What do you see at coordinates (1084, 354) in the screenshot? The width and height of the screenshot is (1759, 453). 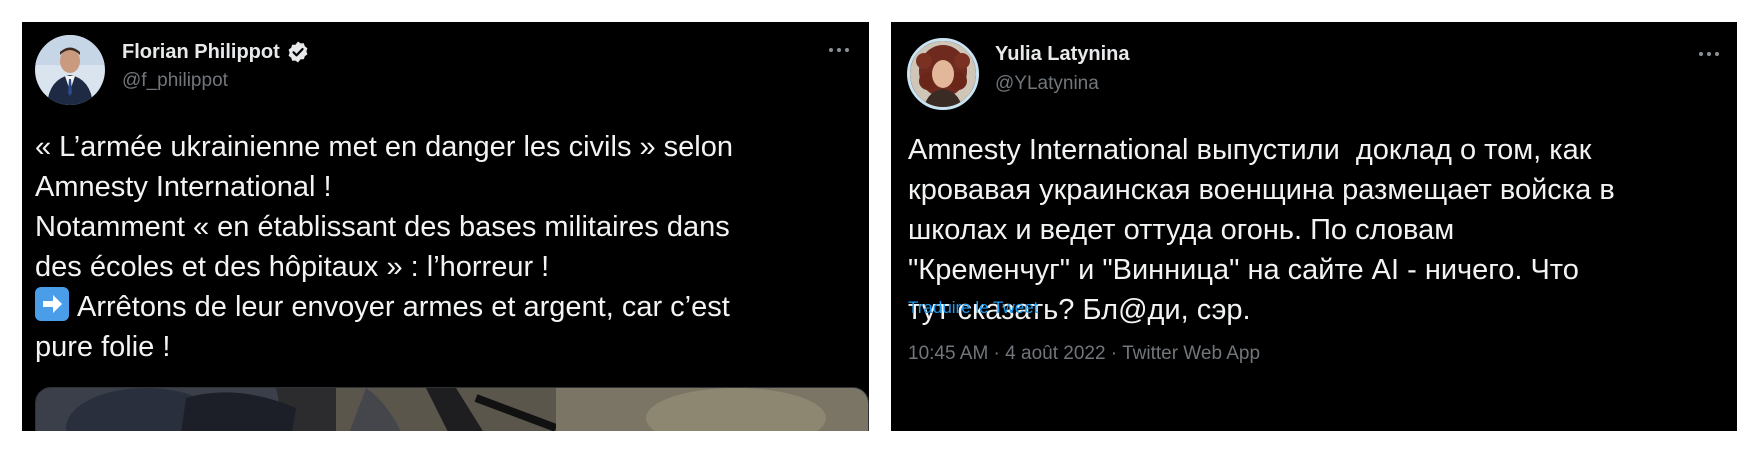 I see `tweet-timestamp-source: 10:45 AM · 4 août 2022 · Twitter Web App` at bounding box center [1084, 354].